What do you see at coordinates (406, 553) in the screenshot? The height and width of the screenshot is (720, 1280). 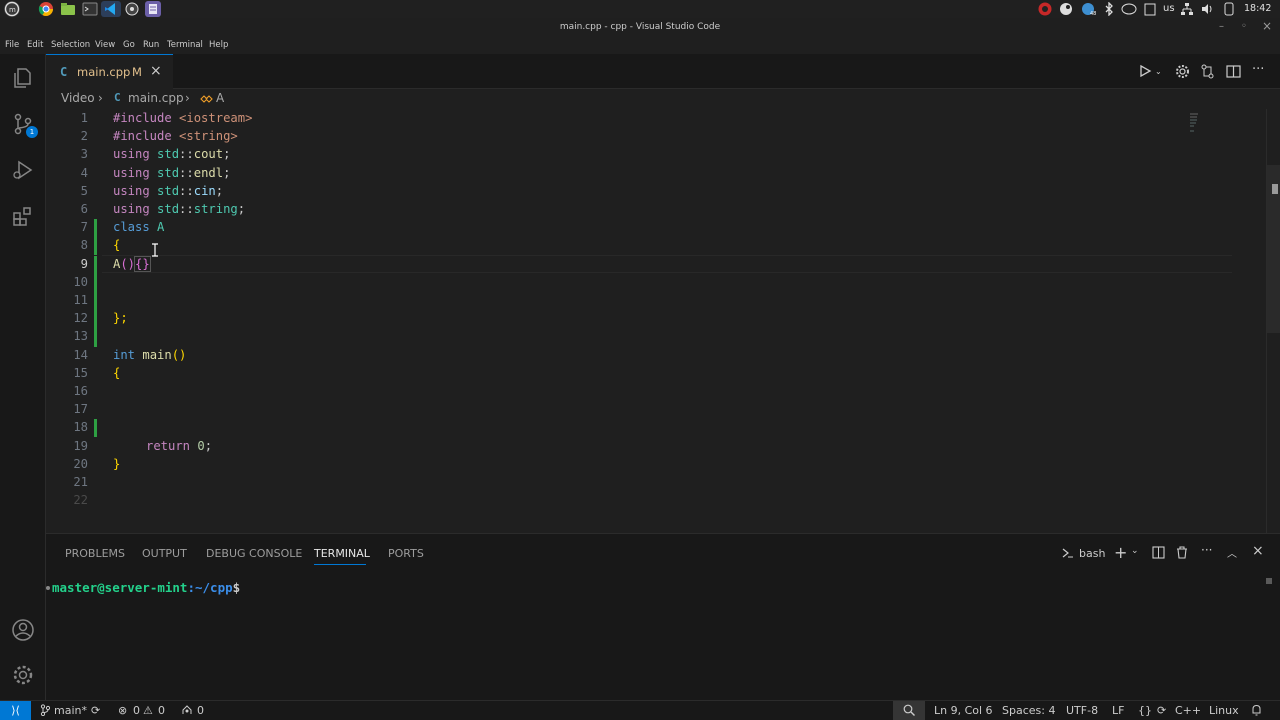 I see `tab-ports: PORTS` at bounding box center [406, 553].